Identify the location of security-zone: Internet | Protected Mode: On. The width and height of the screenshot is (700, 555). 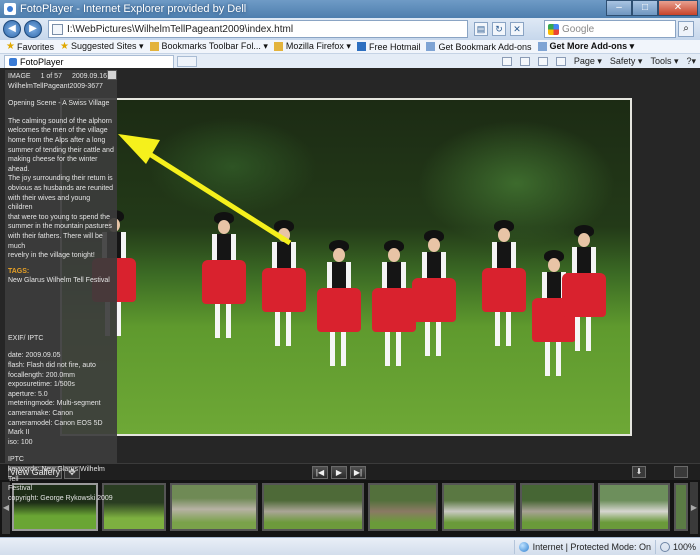
(584, 546).